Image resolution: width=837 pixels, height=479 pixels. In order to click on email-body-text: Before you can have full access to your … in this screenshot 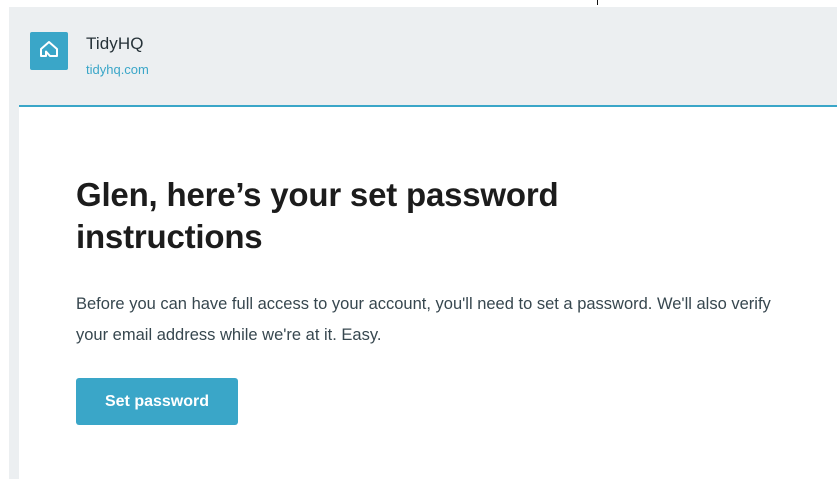, I will do `click(423, 319)`.